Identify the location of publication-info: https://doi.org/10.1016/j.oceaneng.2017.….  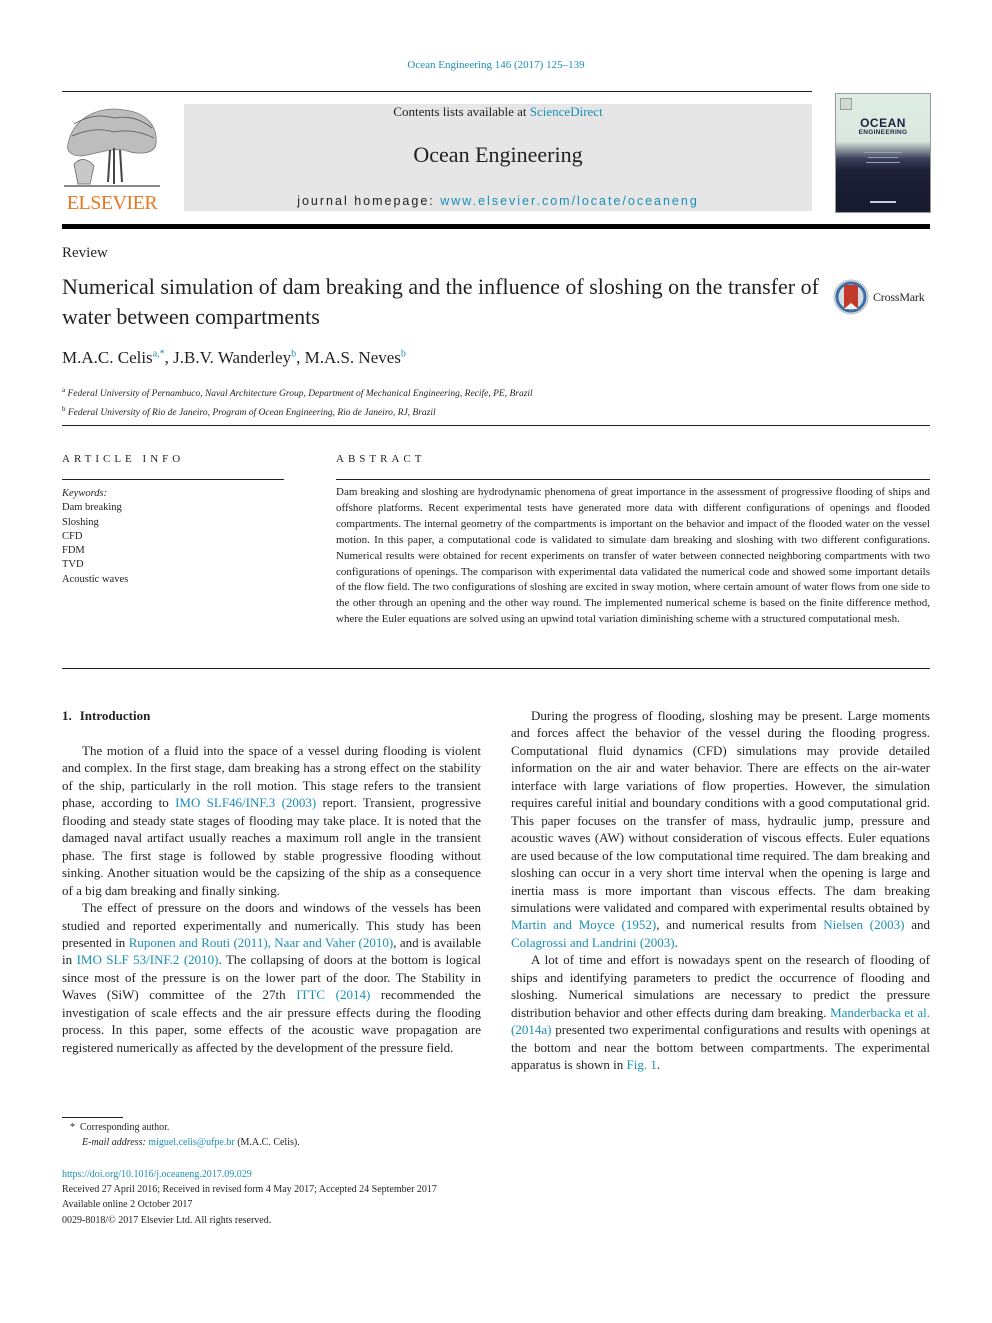
(249, 1197).